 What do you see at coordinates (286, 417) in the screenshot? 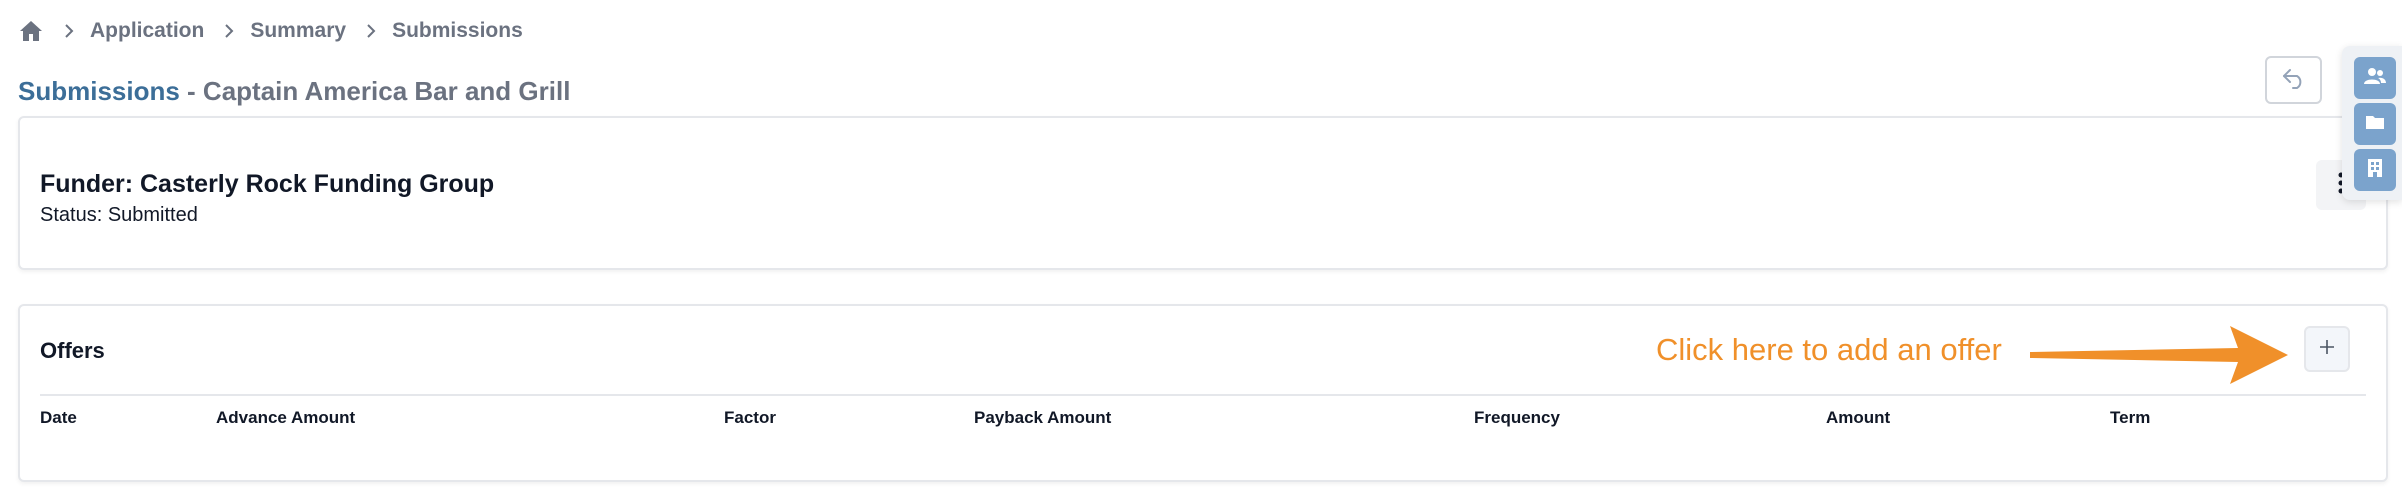
I see `column-header-advance-amount: Advance Amount` at bounding box center [286, 417].